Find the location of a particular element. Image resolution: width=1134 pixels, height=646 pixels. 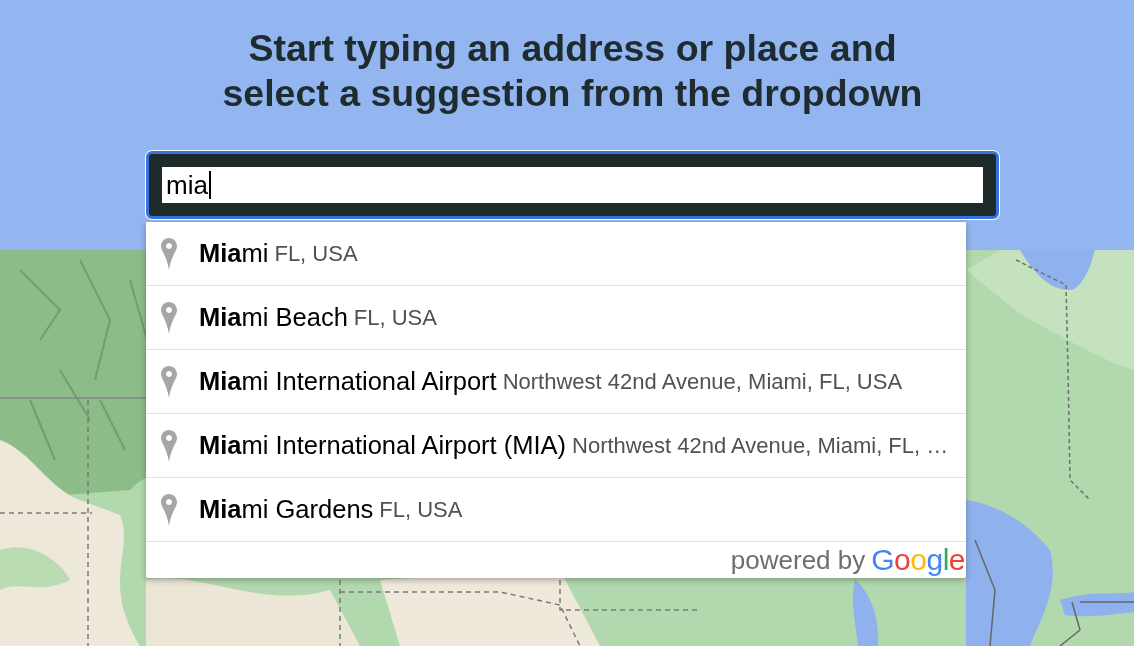

place-name: Miami Beach is located at coordinates (273, 317).